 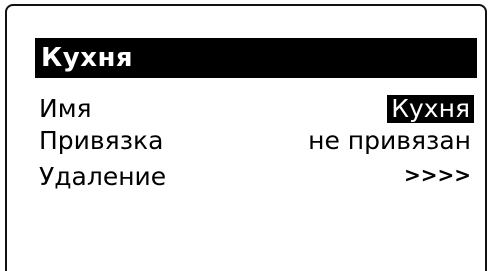 I want to click on menu-item-name: Имя Кухня, so click(x=256, y=109).